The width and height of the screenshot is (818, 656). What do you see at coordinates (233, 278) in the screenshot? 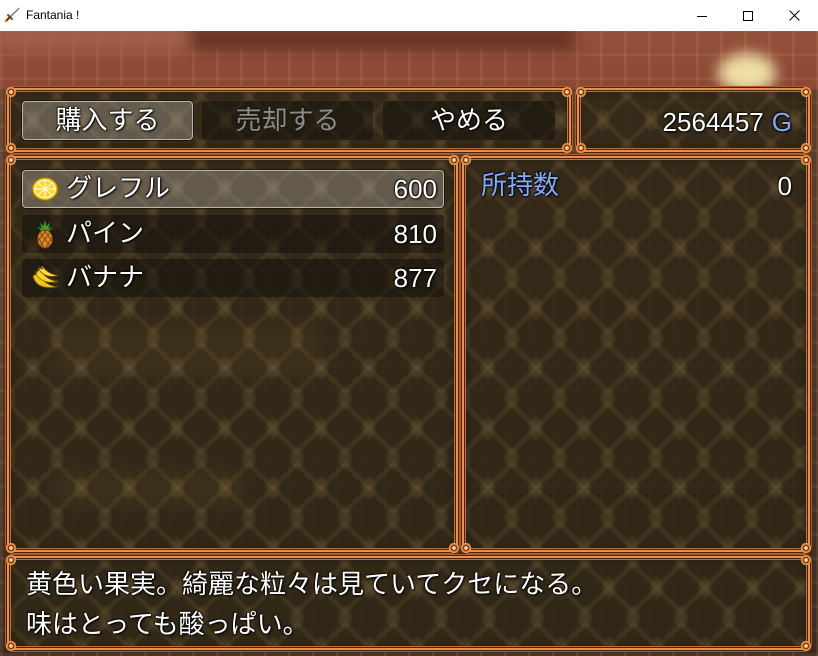
I see `item-row: バナナ 877` at bounding box center [233, 278].